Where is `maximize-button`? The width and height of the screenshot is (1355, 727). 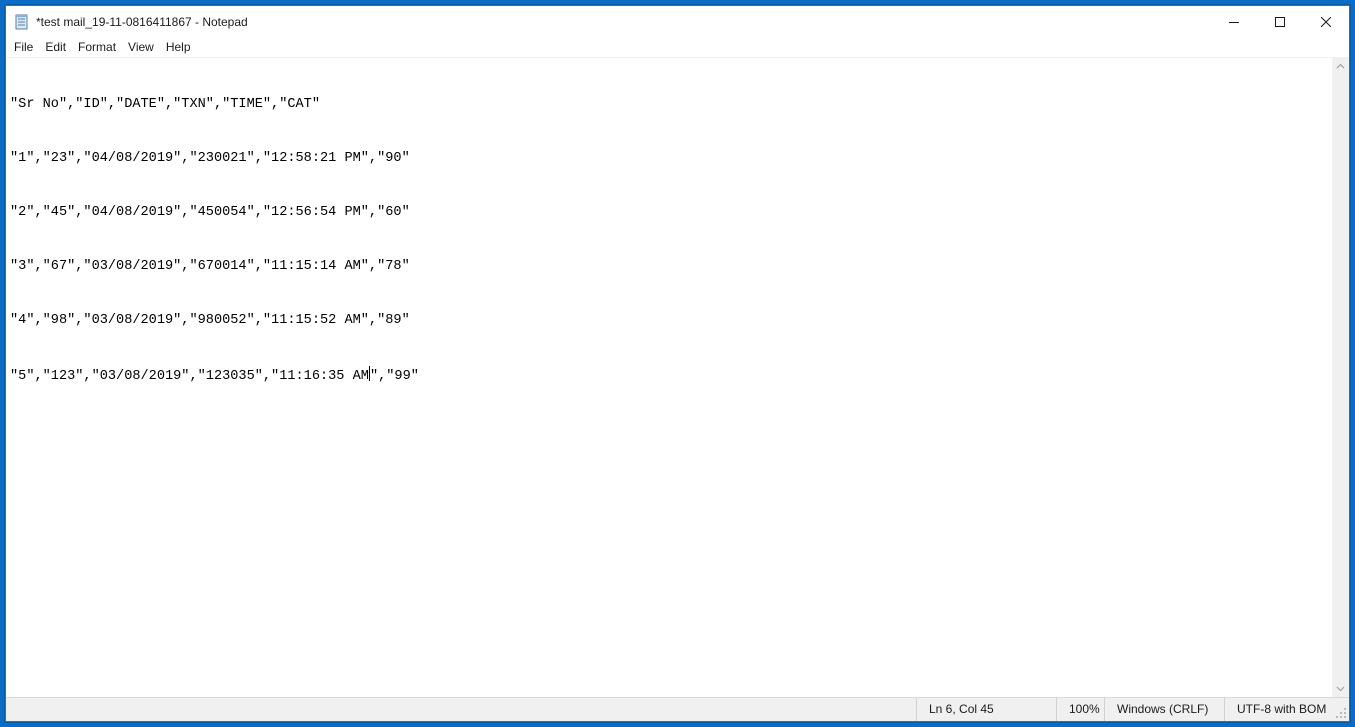 maximize-button is located at coordinates (1280, 21).